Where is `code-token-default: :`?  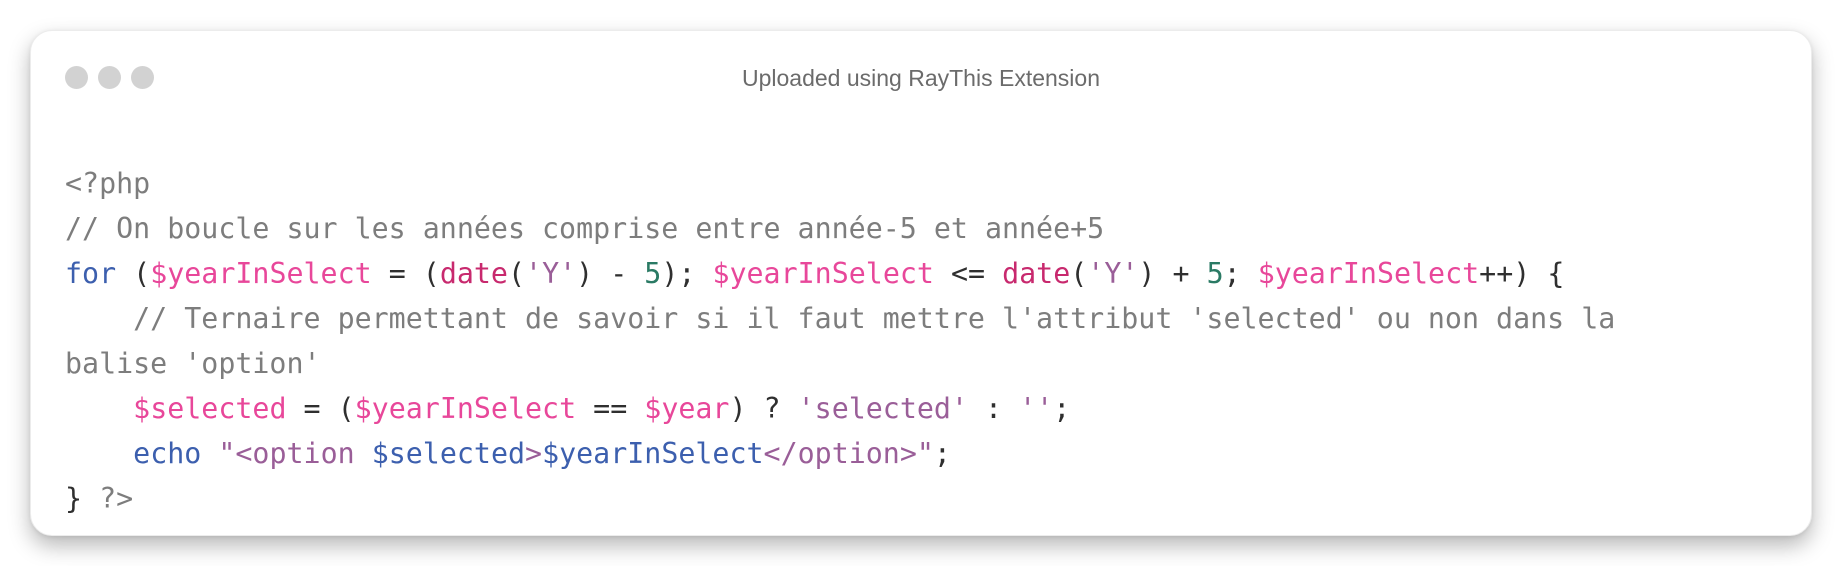 code-token-default: : is located at coordinates (994, 408).